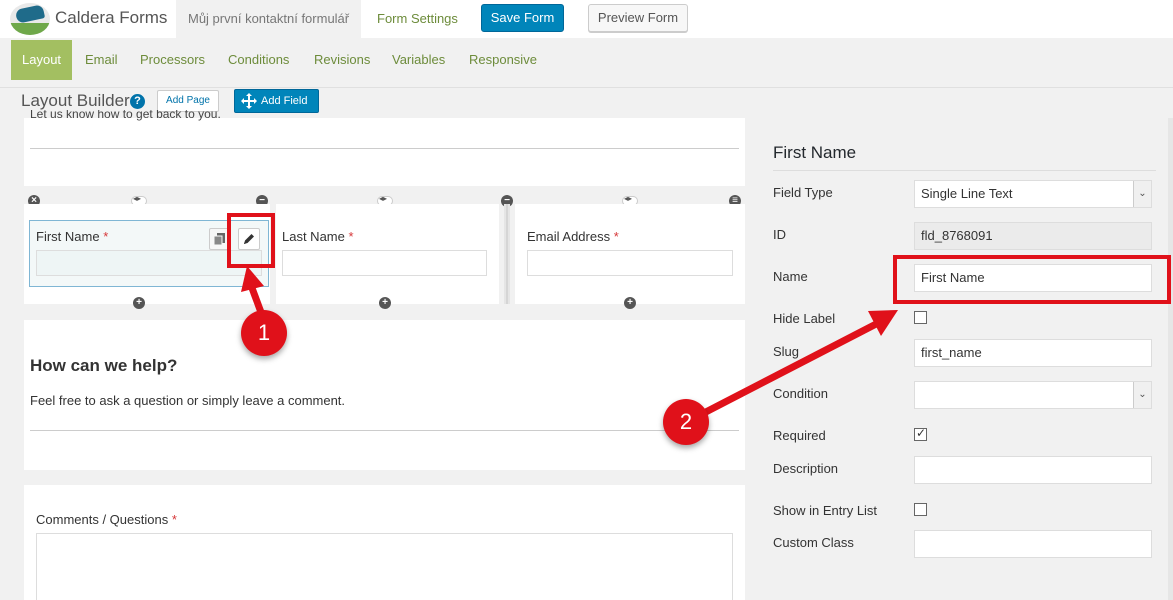 The width and height of the screenshot is (1173, 600). I want to click on entry-list-checkbox, so click(920, 509).